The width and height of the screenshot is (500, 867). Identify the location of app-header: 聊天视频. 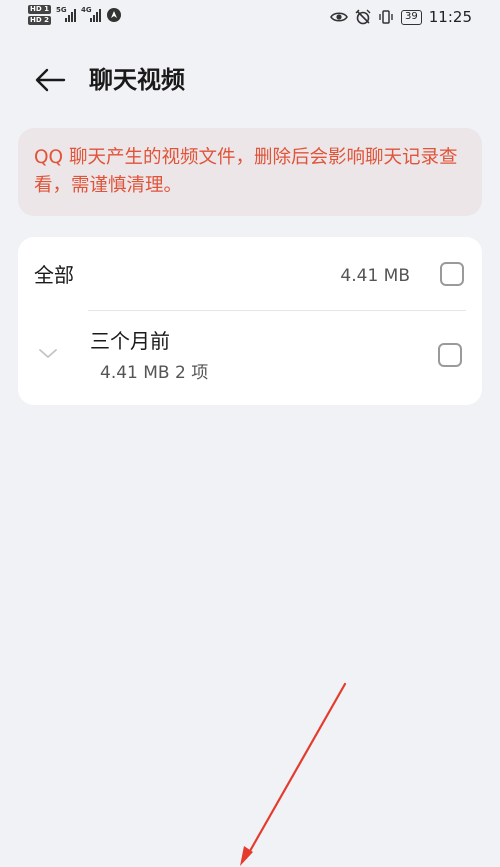
(250, 80).